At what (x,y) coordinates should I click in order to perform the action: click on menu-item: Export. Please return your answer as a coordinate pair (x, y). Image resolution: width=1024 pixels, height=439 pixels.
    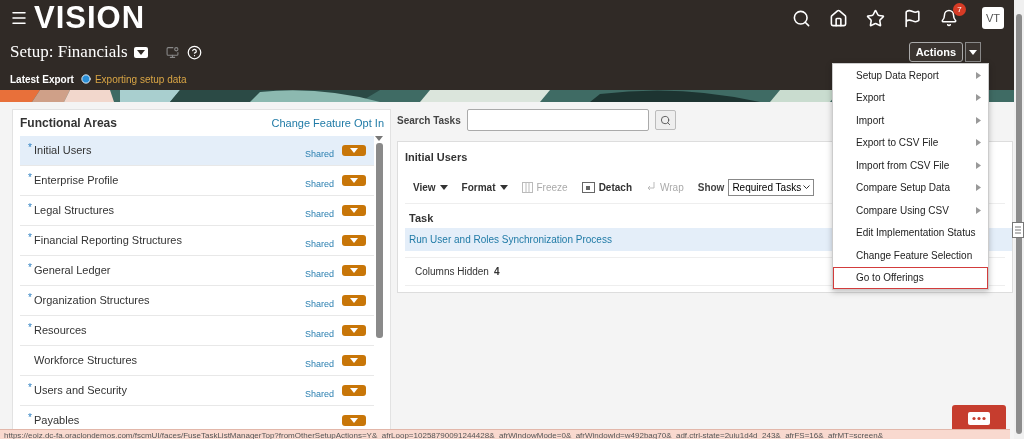
    Looking at the image, I should click on (910, 97).